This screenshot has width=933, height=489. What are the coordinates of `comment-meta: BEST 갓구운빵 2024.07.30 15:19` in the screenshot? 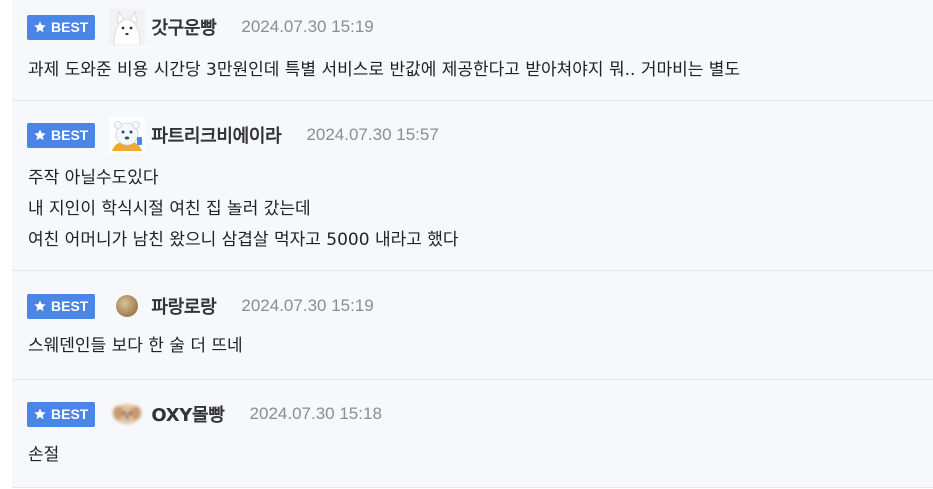 It's located at (200, 27).